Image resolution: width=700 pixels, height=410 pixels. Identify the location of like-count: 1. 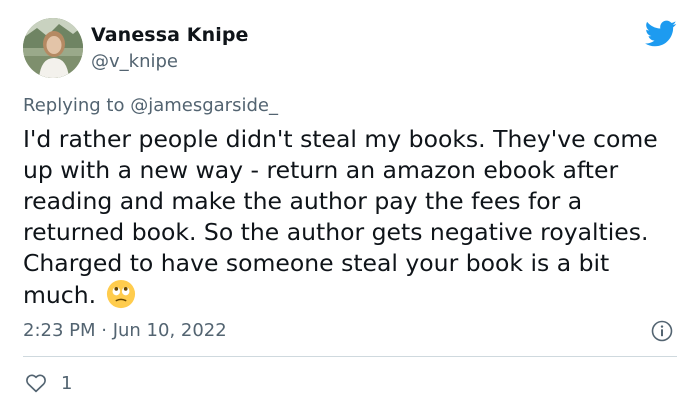
(67, 383).